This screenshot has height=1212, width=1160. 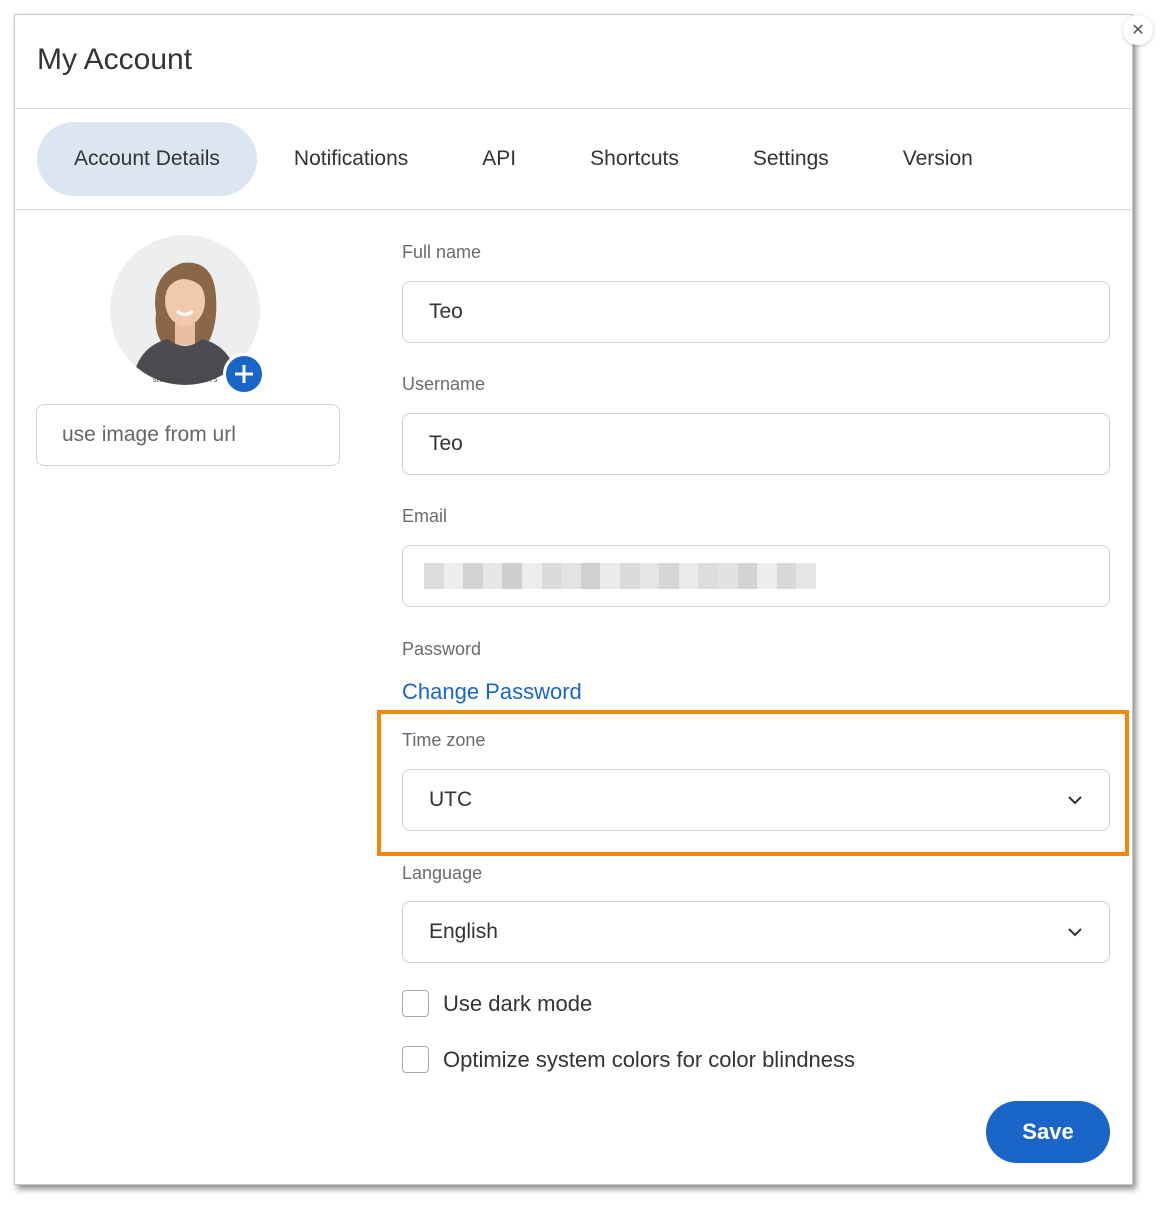 I want to click on tab-version: Version, so click(x=938, y=159).